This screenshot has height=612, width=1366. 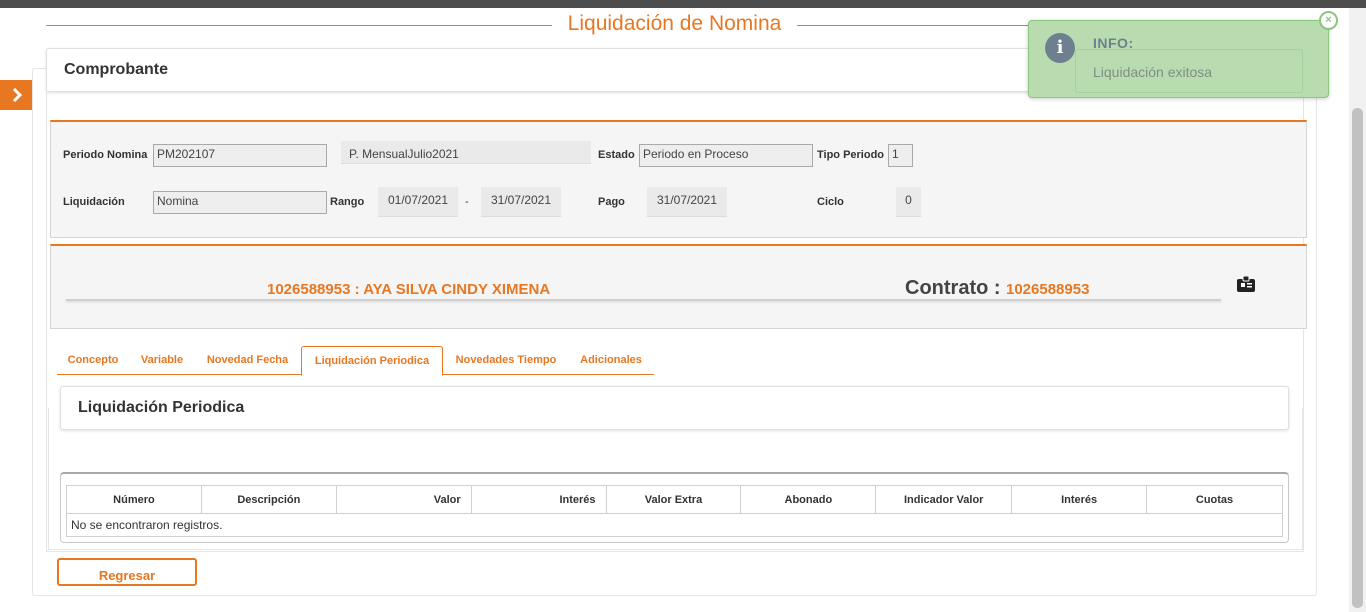 What do you see at coordinates (808, 499) in the screenshot?
I see `col-abonado: Abonado` at bounding box center [808, 499].